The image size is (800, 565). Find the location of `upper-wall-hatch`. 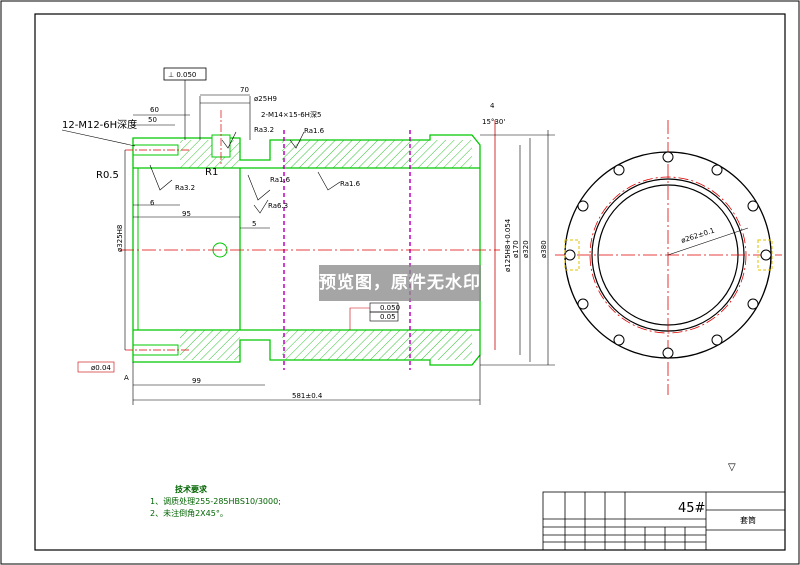

upper-wall-hatch is located at coordinates (377, 154).